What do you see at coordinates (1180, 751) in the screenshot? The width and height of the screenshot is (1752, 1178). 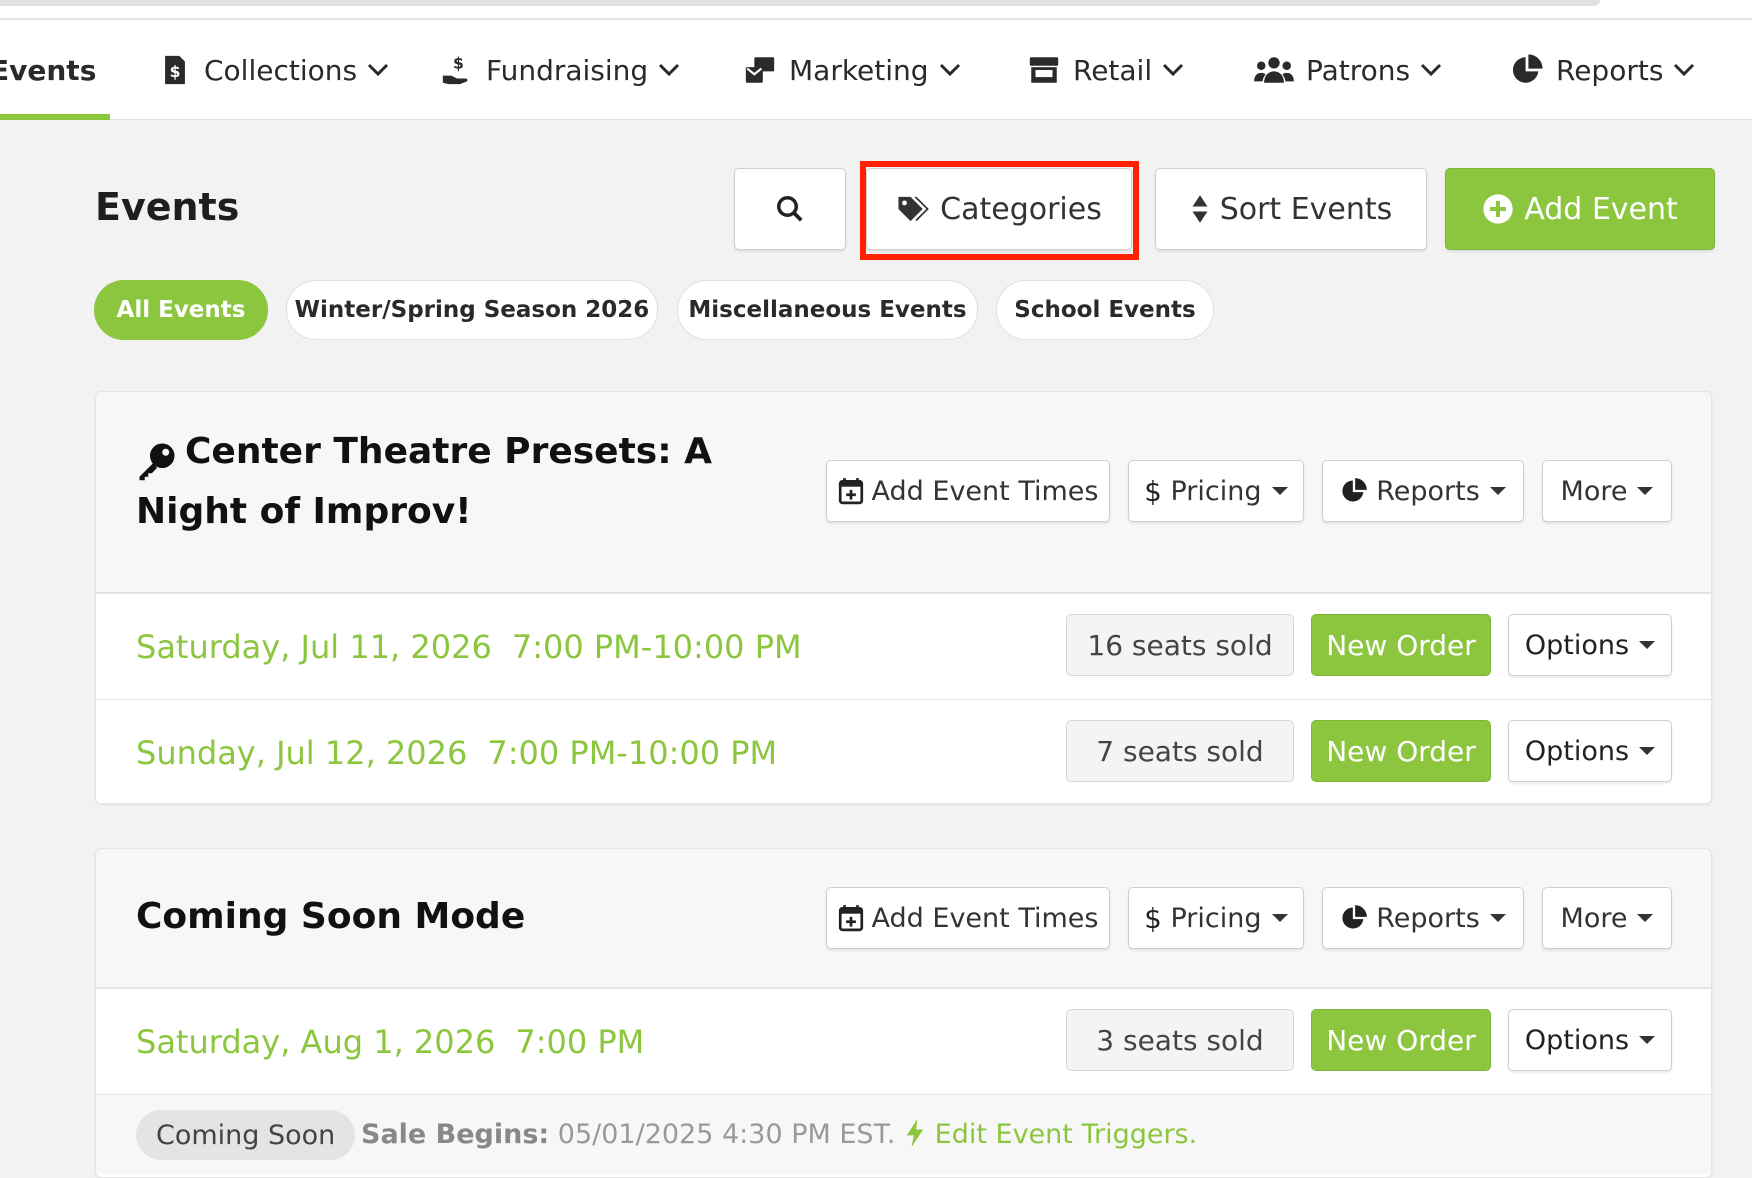 I see `seats-sold-badge: 7 seats sold` at bounding box center [1180, 751].